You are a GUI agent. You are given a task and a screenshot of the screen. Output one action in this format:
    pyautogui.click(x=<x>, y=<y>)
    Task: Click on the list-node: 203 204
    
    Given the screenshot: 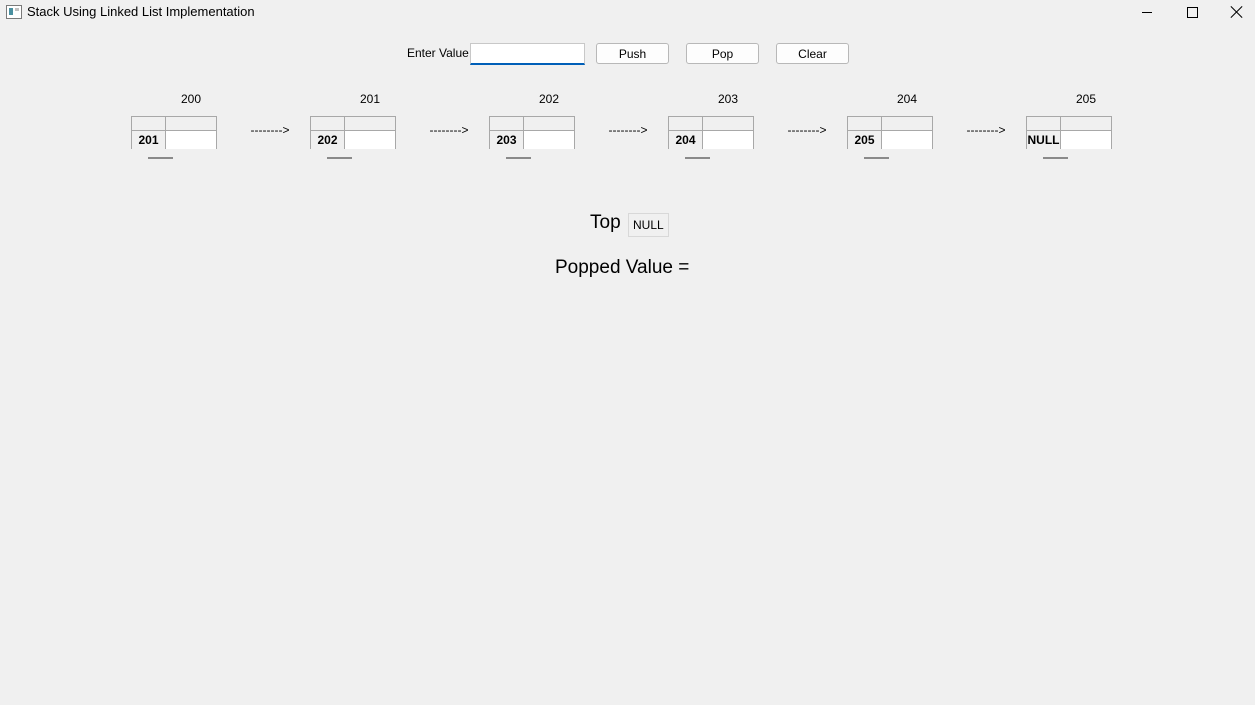 What is the action you would take?
    pyautogui.click(x=723, y=127)
    